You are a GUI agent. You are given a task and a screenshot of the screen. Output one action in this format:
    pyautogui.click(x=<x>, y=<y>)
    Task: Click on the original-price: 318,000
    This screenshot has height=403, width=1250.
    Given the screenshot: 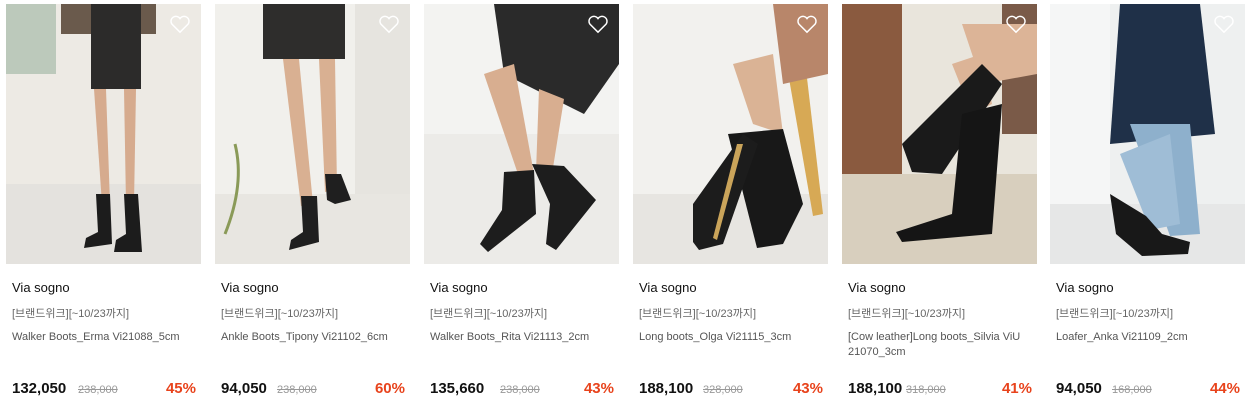 What is the action you would take?
    pyautogui.click(x=926, y=390)
    